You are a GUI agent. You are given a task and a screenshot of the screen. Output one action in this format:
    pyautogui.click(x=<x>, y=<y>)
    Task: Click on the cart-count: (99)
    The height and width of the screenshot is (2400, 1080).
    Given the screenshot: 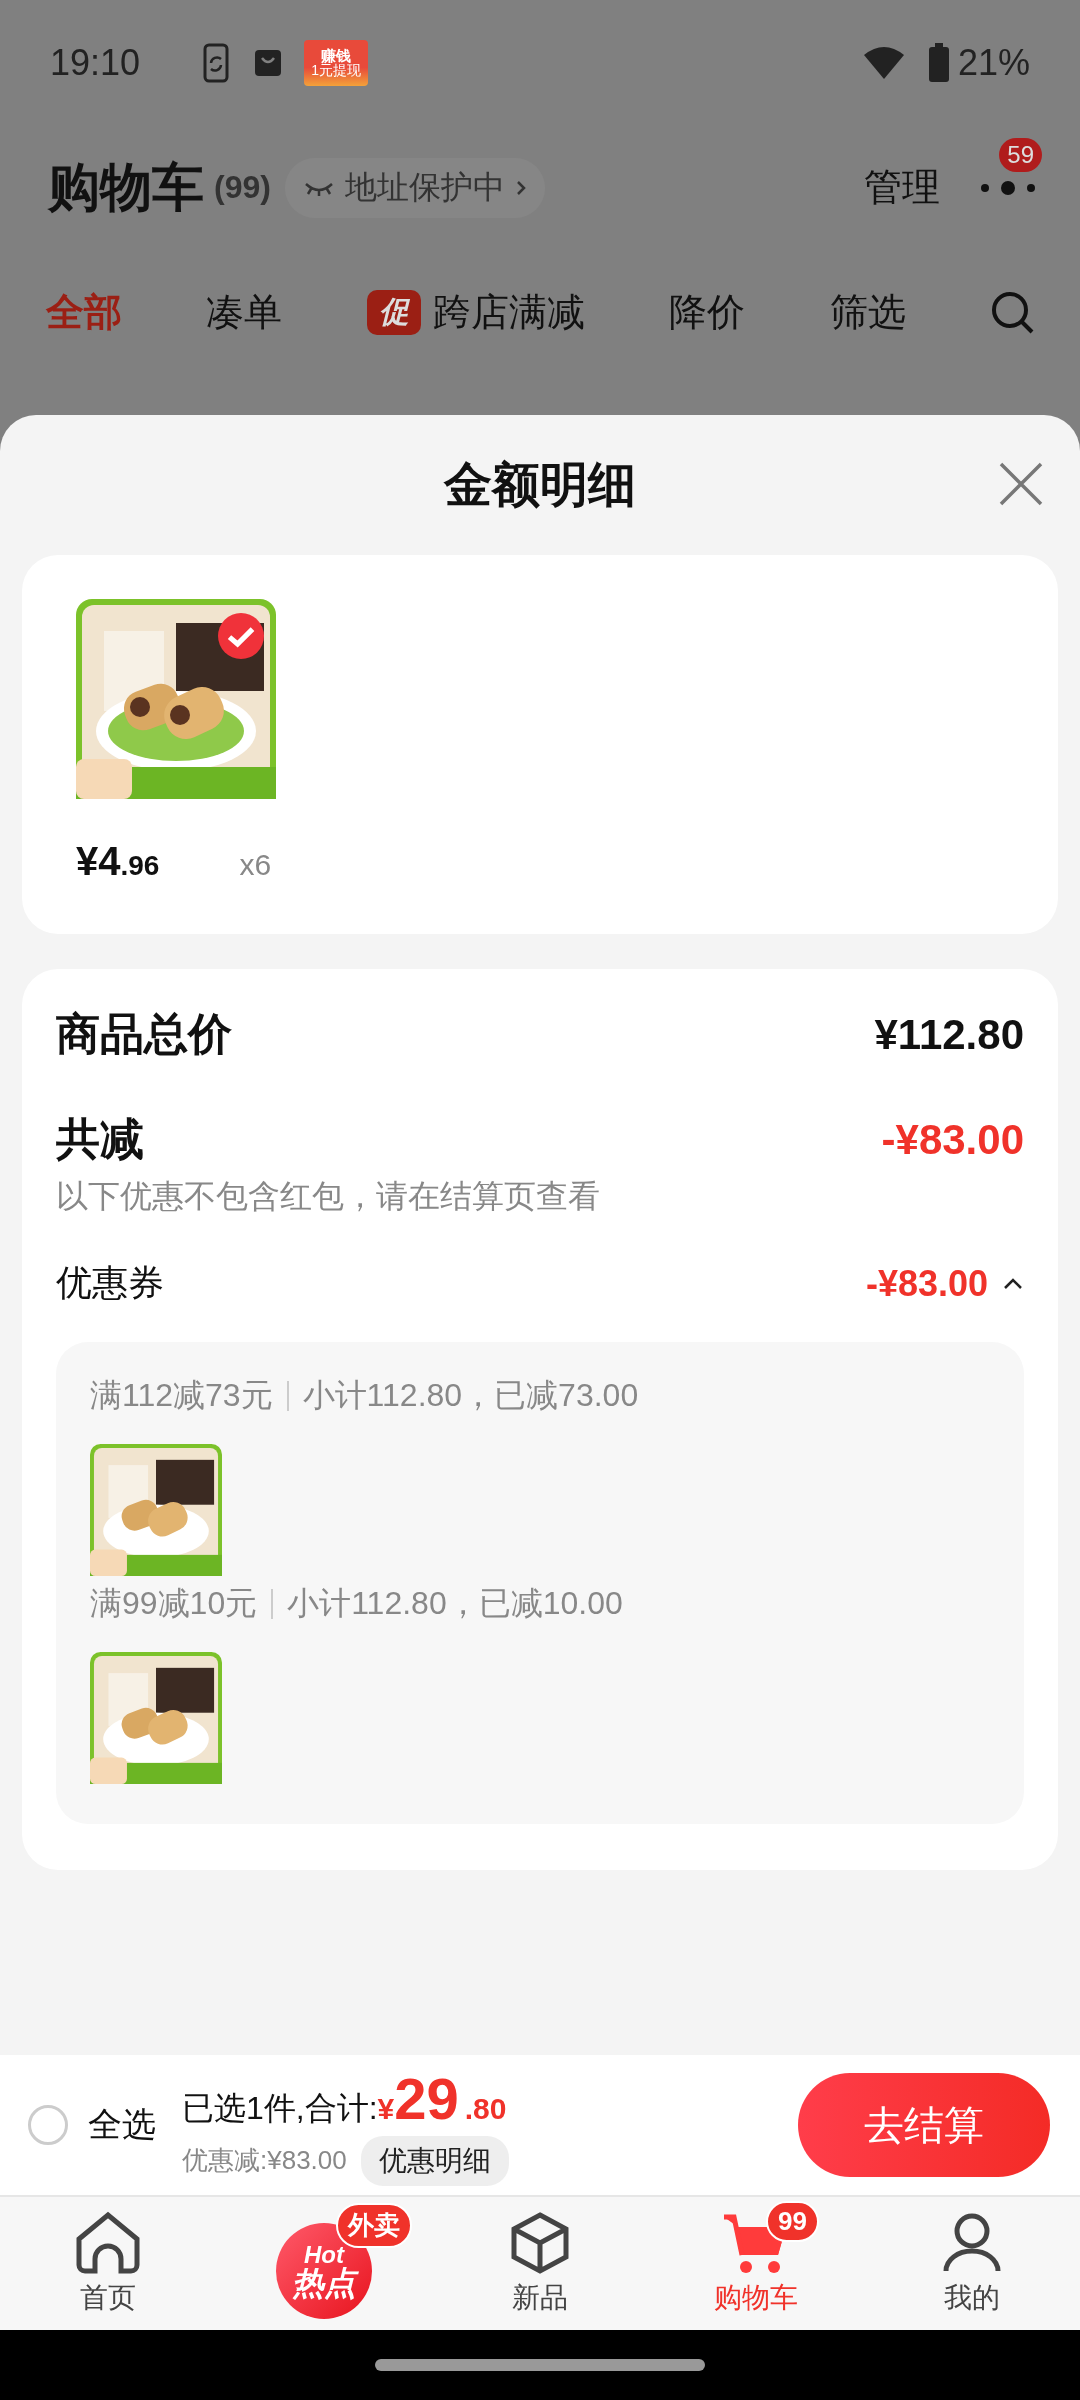 What is the action you would take?
    pyautogui.click(x=242, y=187)
    